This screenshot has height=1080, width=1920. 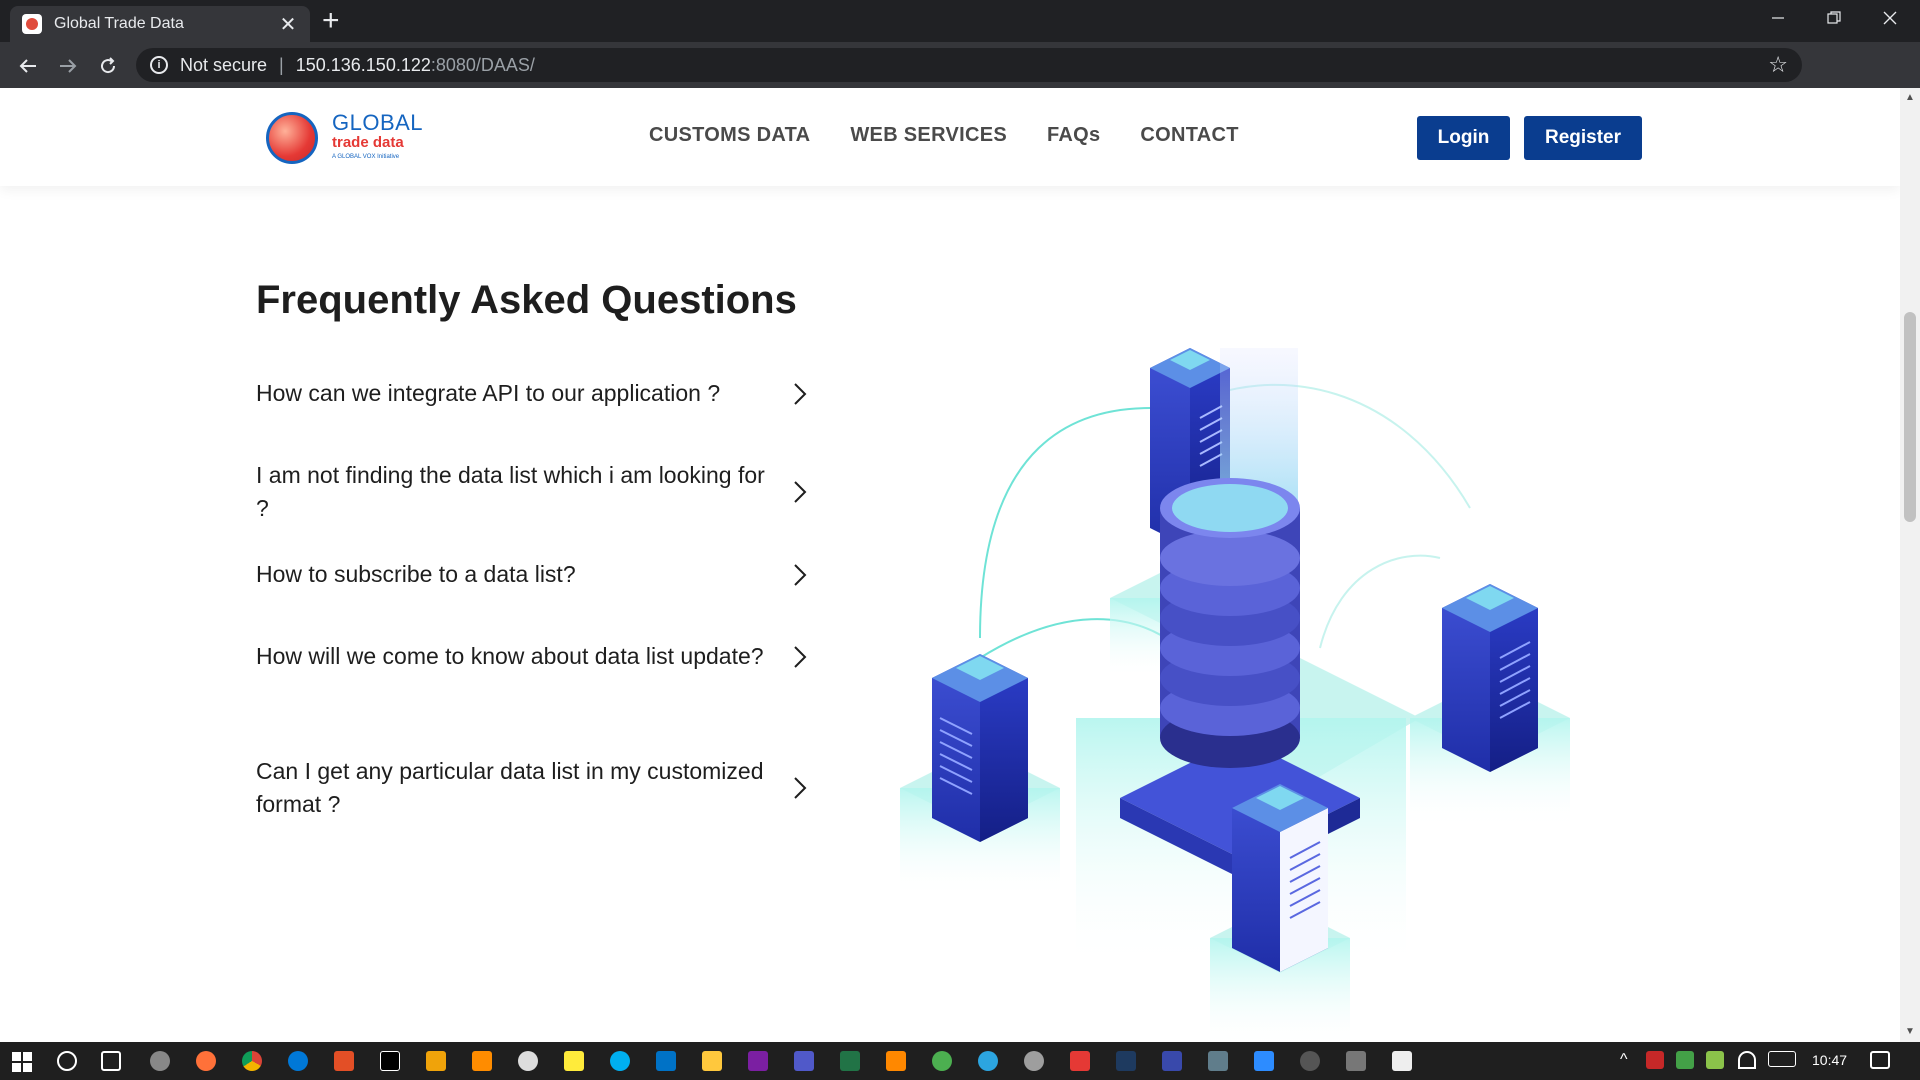 What do you see at coordinates (1655, 1060) in the screenshot?
I see `tray-app-icon` at bounding box center [1655, 1060].